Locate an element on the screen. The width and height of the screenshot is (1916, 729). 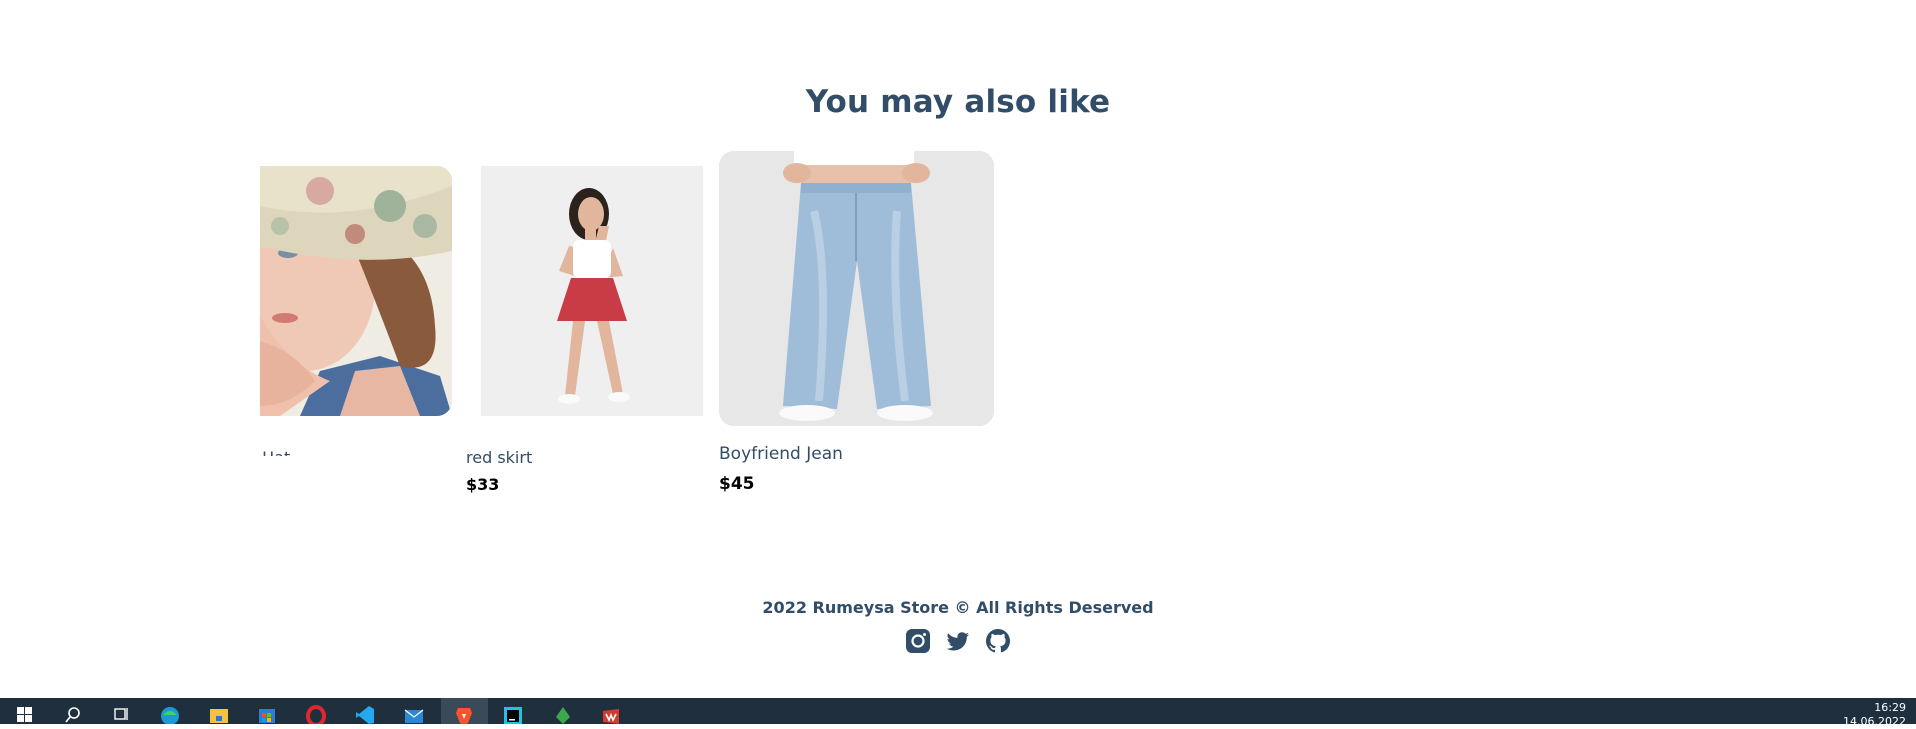
footer-copyright: 2022 Rumeysa Store © All Rights Deserved is located at coordinates (958, 607).